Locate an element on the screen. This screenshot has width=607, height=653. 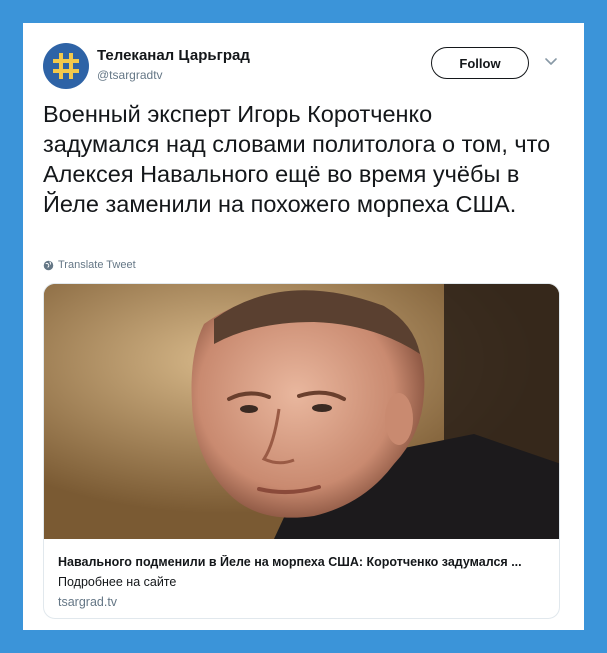
more-options-button is located at coordinates (551, 61).